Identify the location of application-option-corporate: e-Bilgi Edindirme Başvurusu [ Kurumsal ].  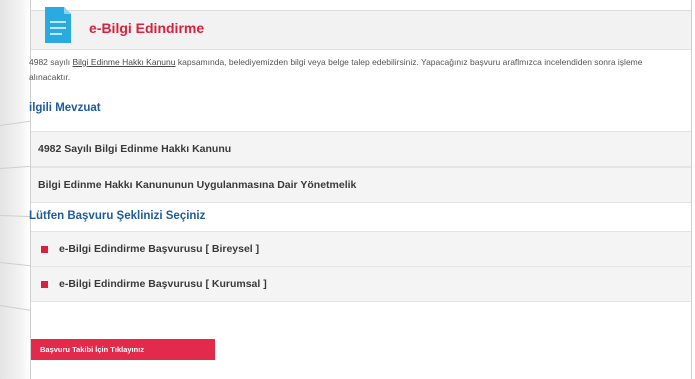
(361, 284).